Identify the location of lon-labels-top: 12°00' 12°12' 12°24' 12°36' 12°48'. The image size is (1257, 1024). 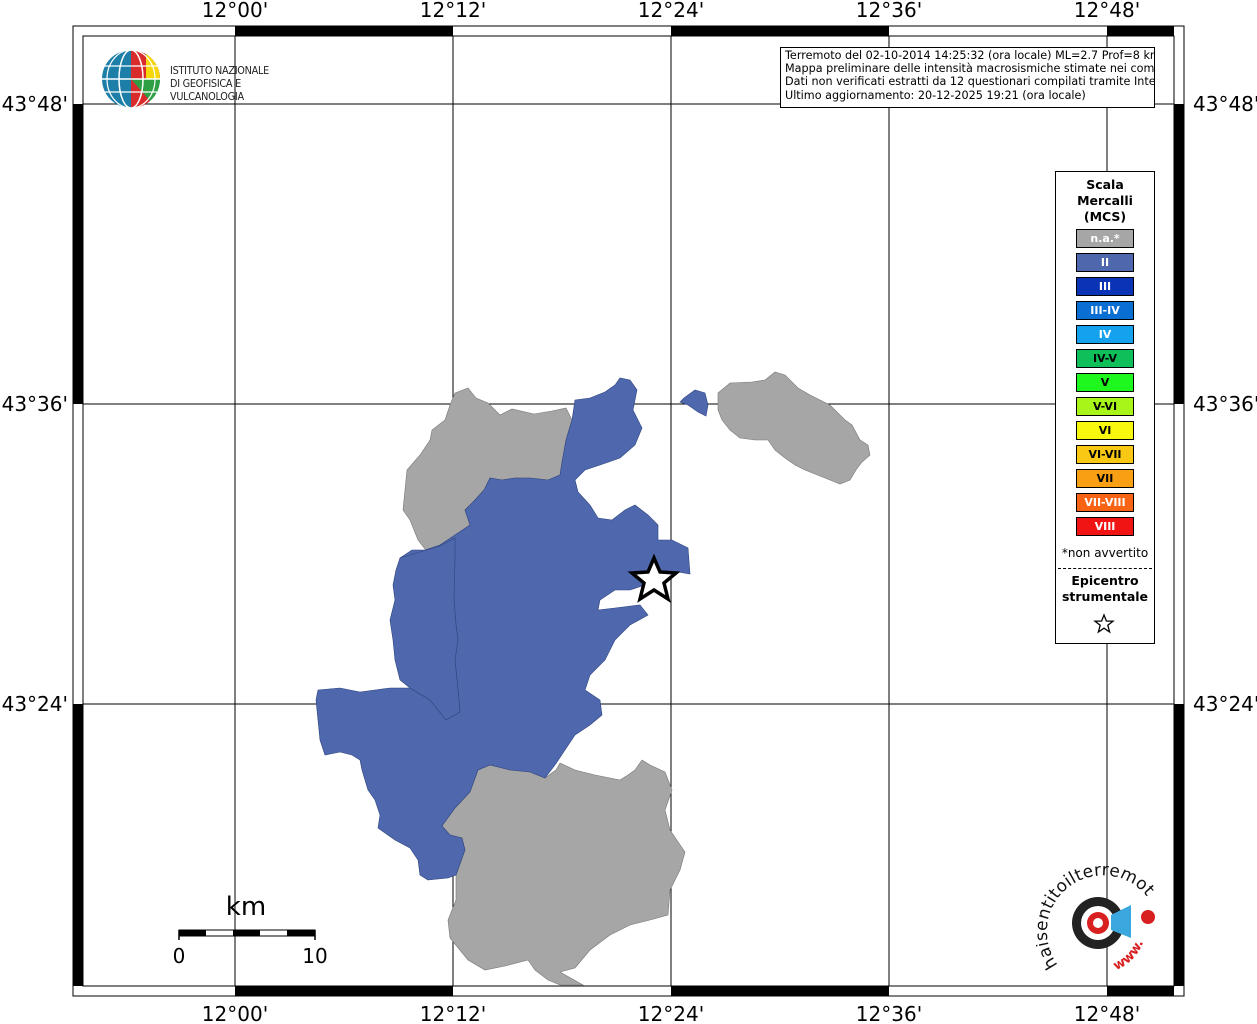
(671, 11).